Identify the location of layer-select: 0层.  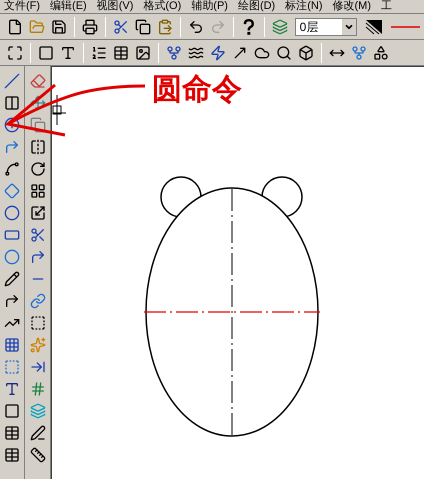
(326, 27).